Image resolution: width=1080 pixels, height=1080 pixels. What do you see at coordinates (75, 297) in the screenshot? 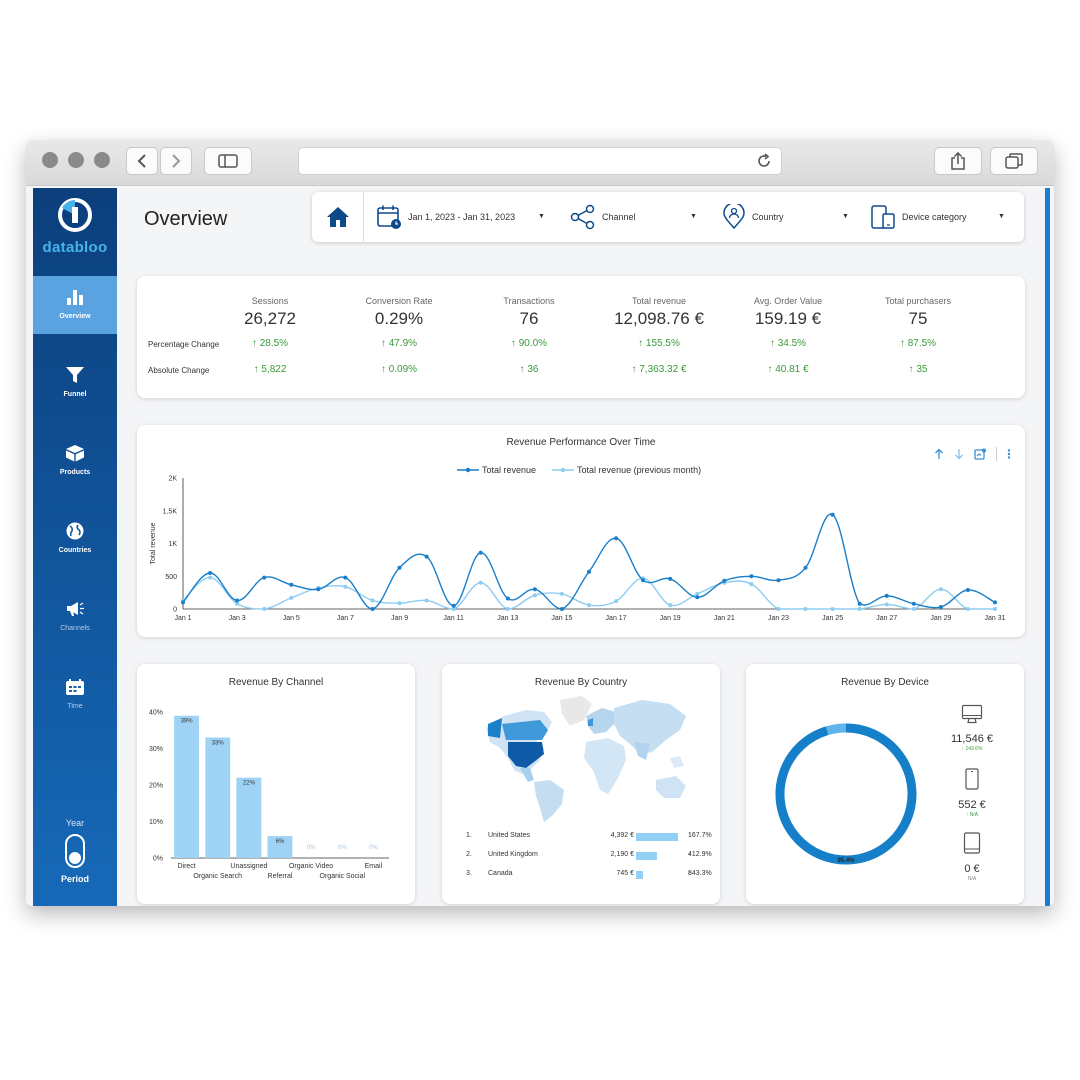
I see `bar-chart-icon` at bounding box center [75, 297].